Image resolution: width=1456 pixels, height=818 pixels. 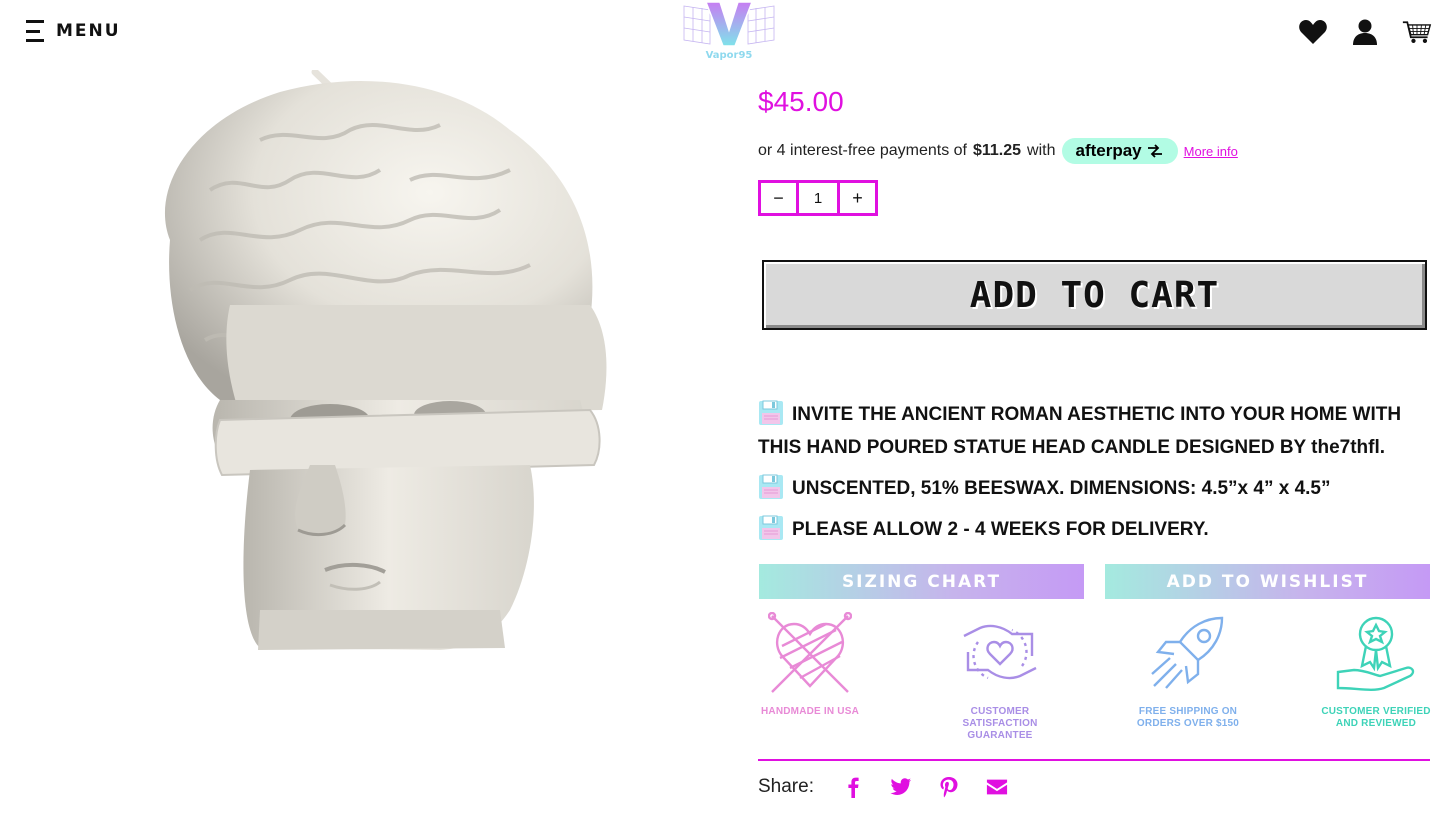 What do you see at coordinates (921, 581) in the screenshot?
I see `sizing-chart-button: SIZING CHART` at bounding box center [921, 581].